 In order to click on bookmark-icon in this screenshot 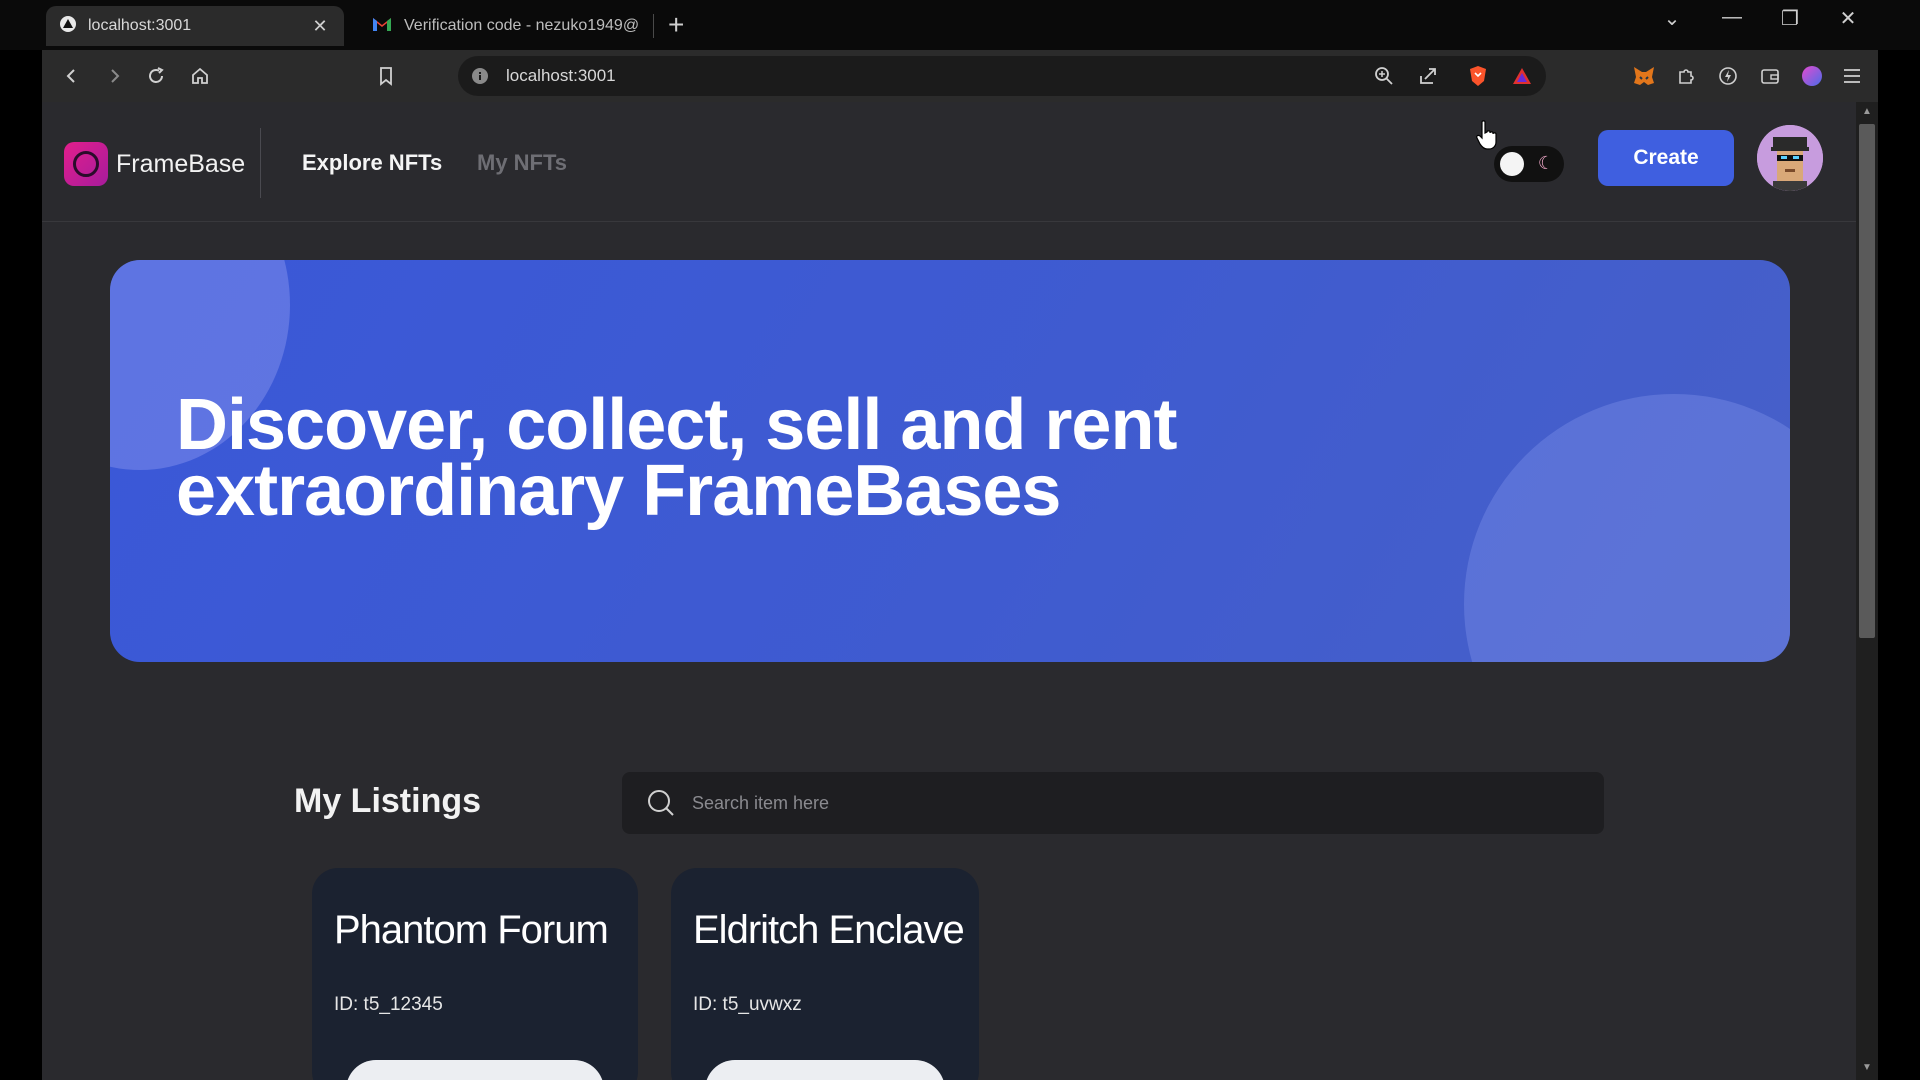, I will do `click(386, 76)`.